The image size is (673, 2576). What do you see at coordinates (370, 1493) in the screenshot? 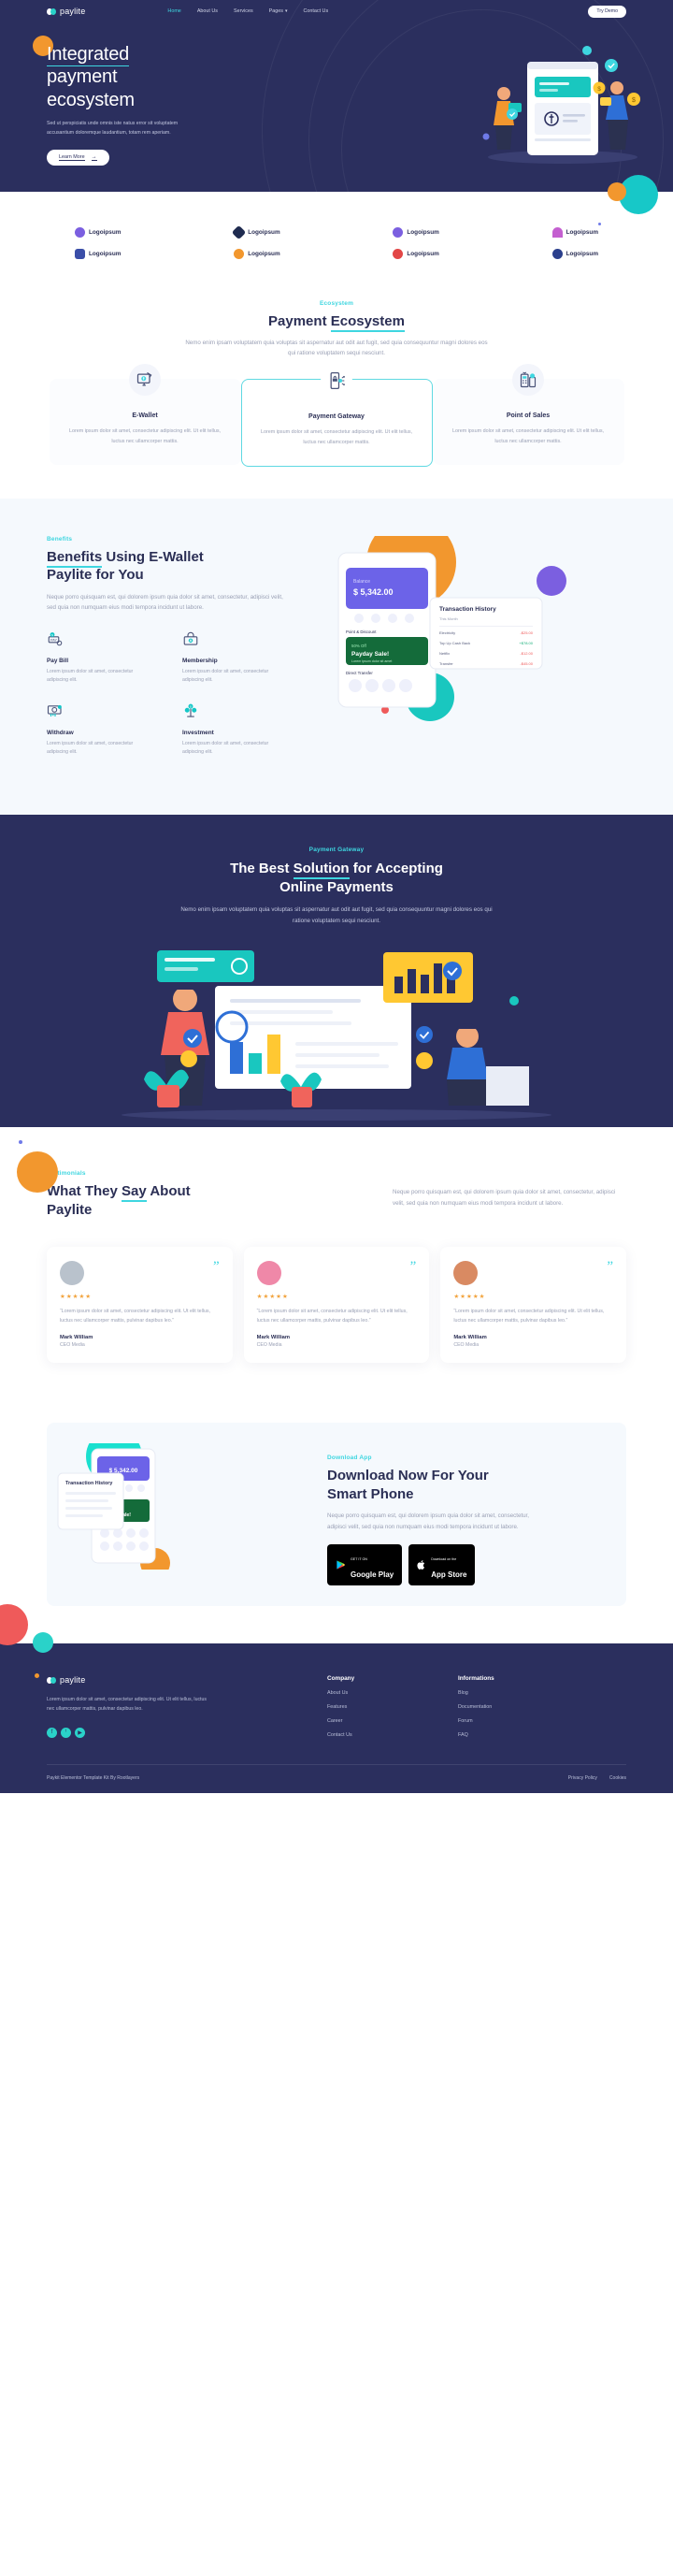
I see `download-title-line2: Smart Phone` at bounding box center [370, 1493].